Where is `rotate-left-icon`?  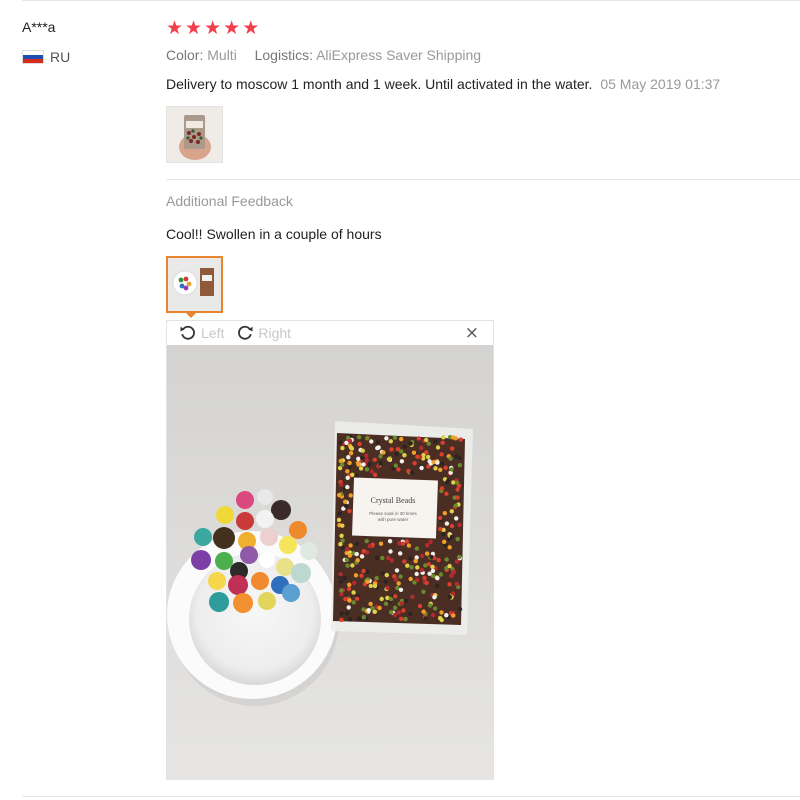
rotate-left-icon is located at coordinates (187, 332).